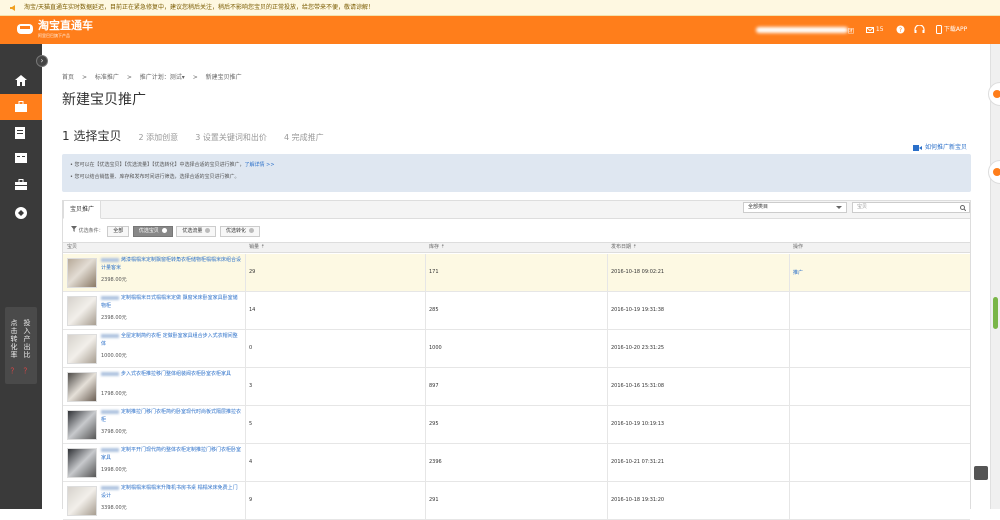 Image resolution: width=1000 pixels, height=520 pixels. What do you see at coordinates (995, 276) in the screenshot?
I see `scrollbar-track` at bounding box center [995, 276].